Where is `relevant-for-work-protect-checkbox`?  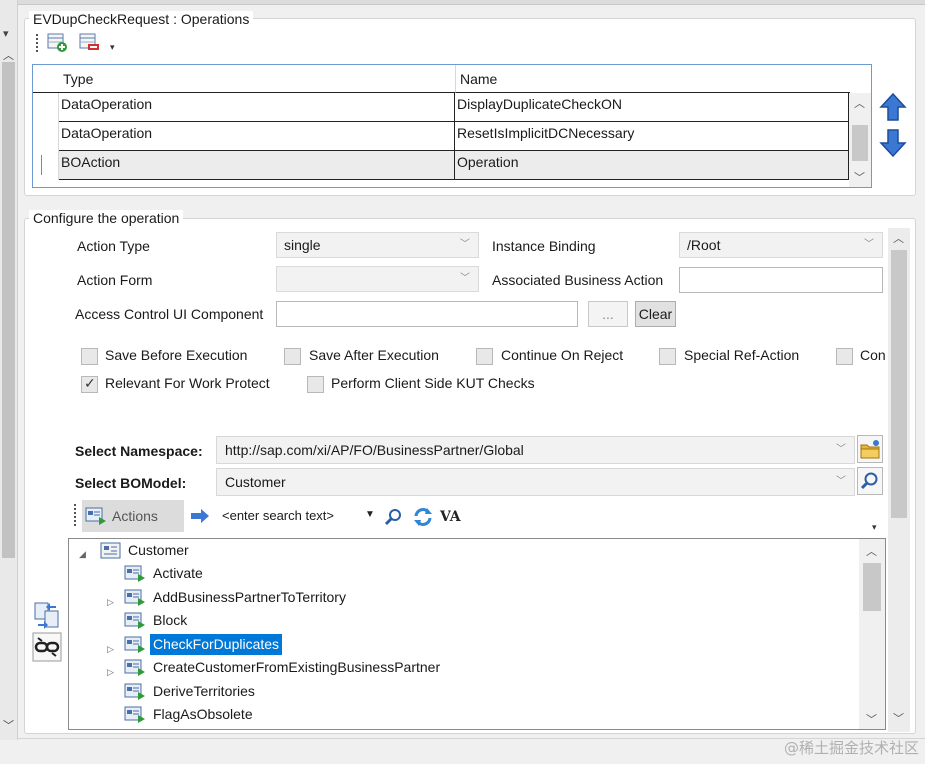
relevant-for-work-protect-checkbox is located at coordinates (89, 384).